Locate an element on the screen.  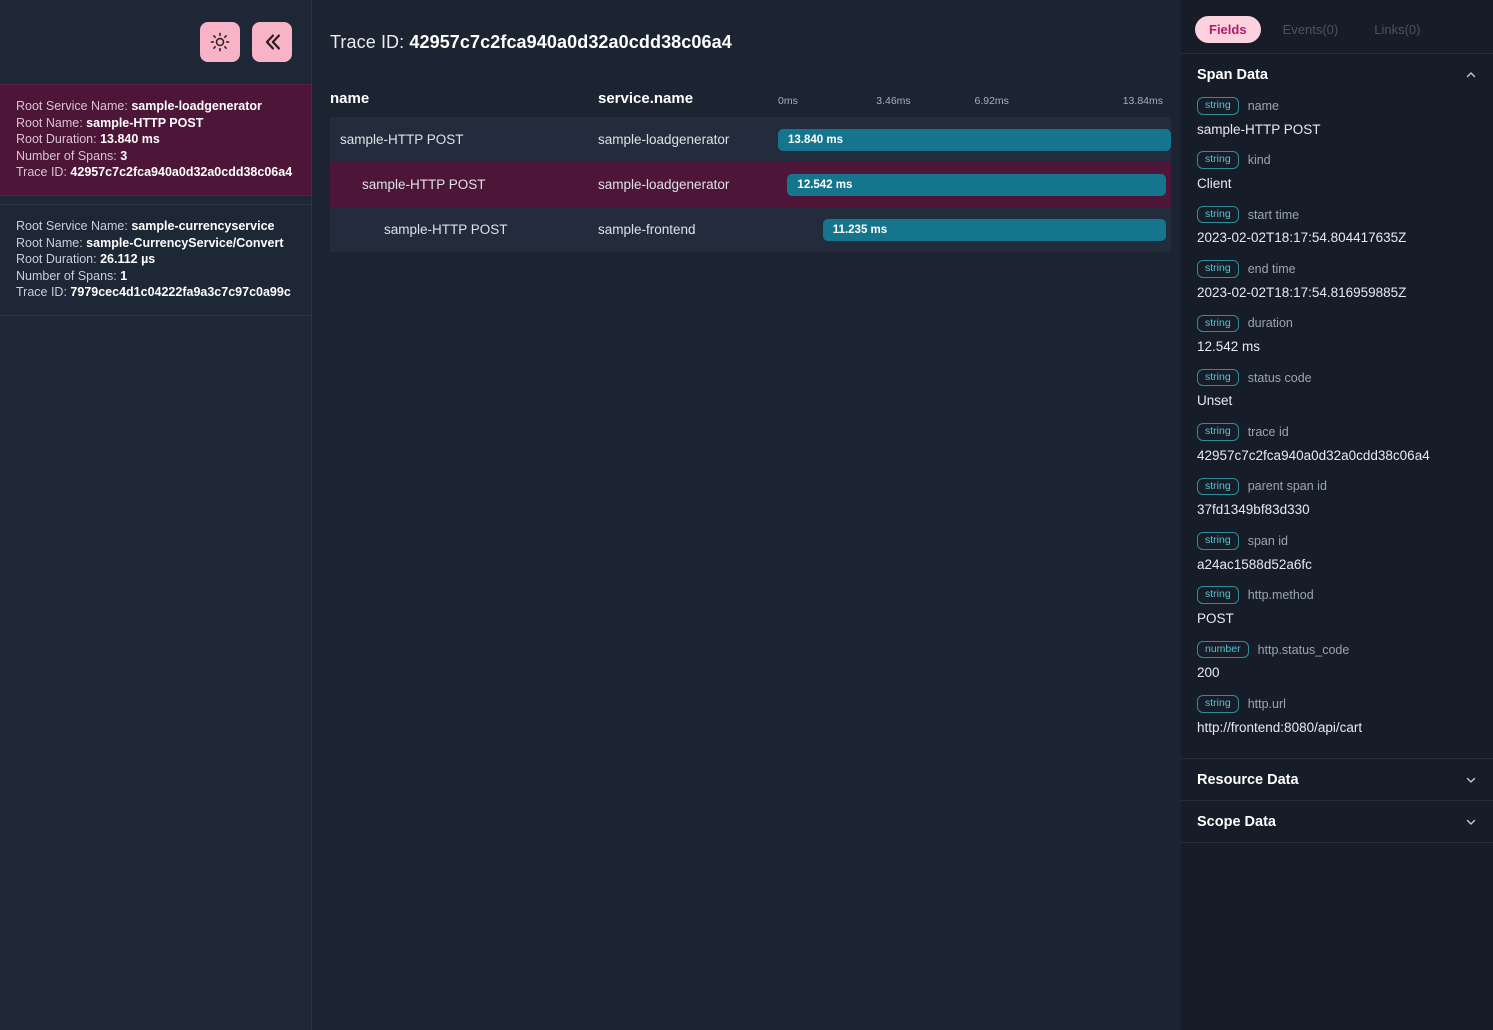
theme-toggle-button is located at coordinates (220, 42).